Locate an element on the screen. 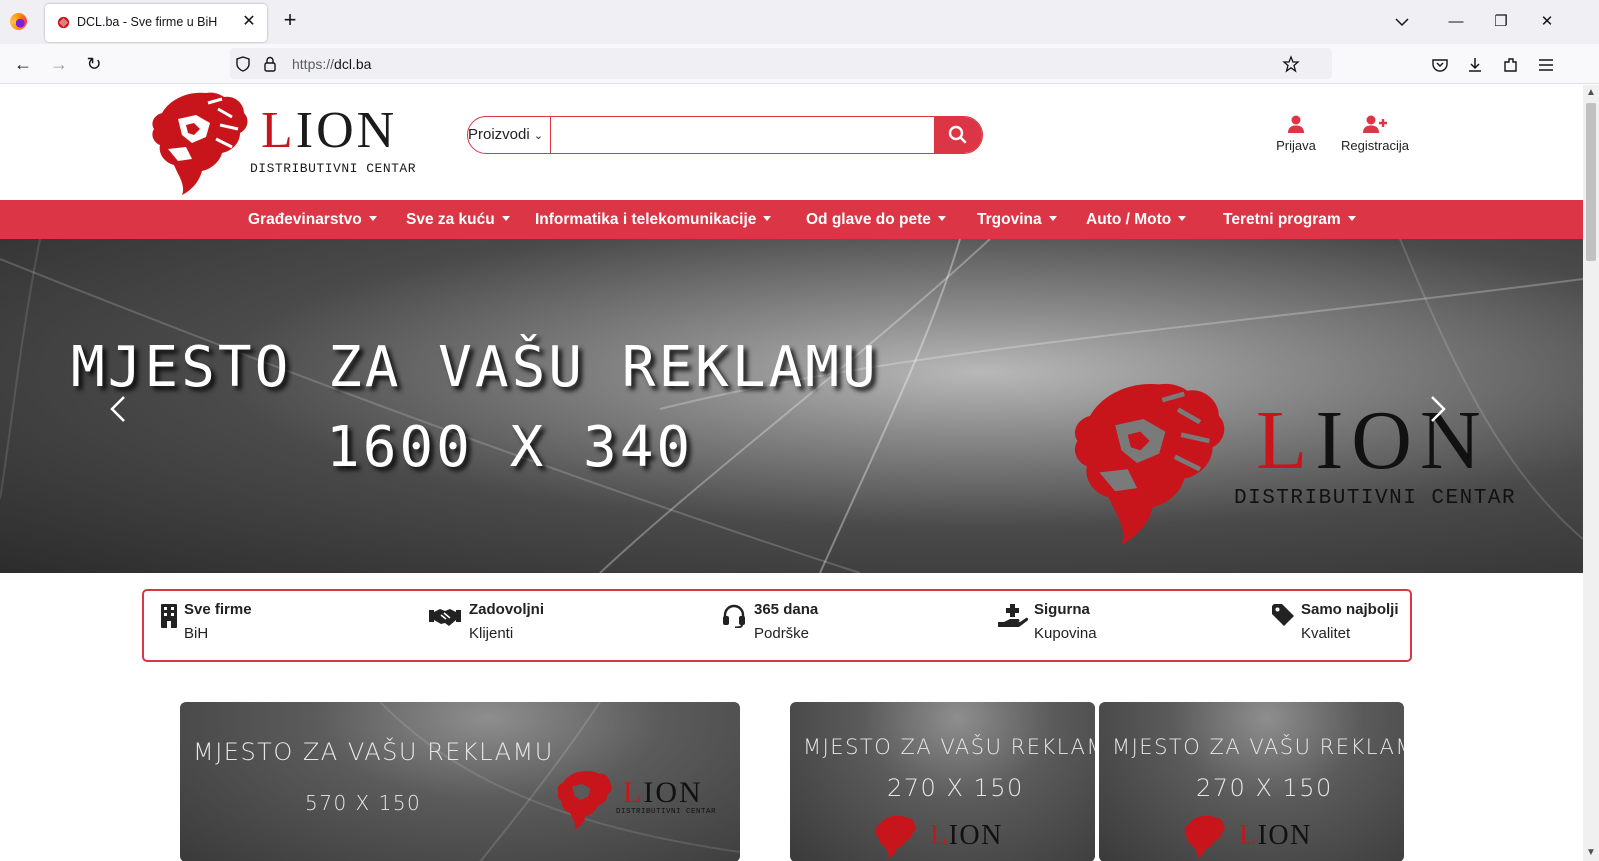  tab-dcl: DCL.ba - Sve firme u BiH ✕ is located at coordinates (156, 23).